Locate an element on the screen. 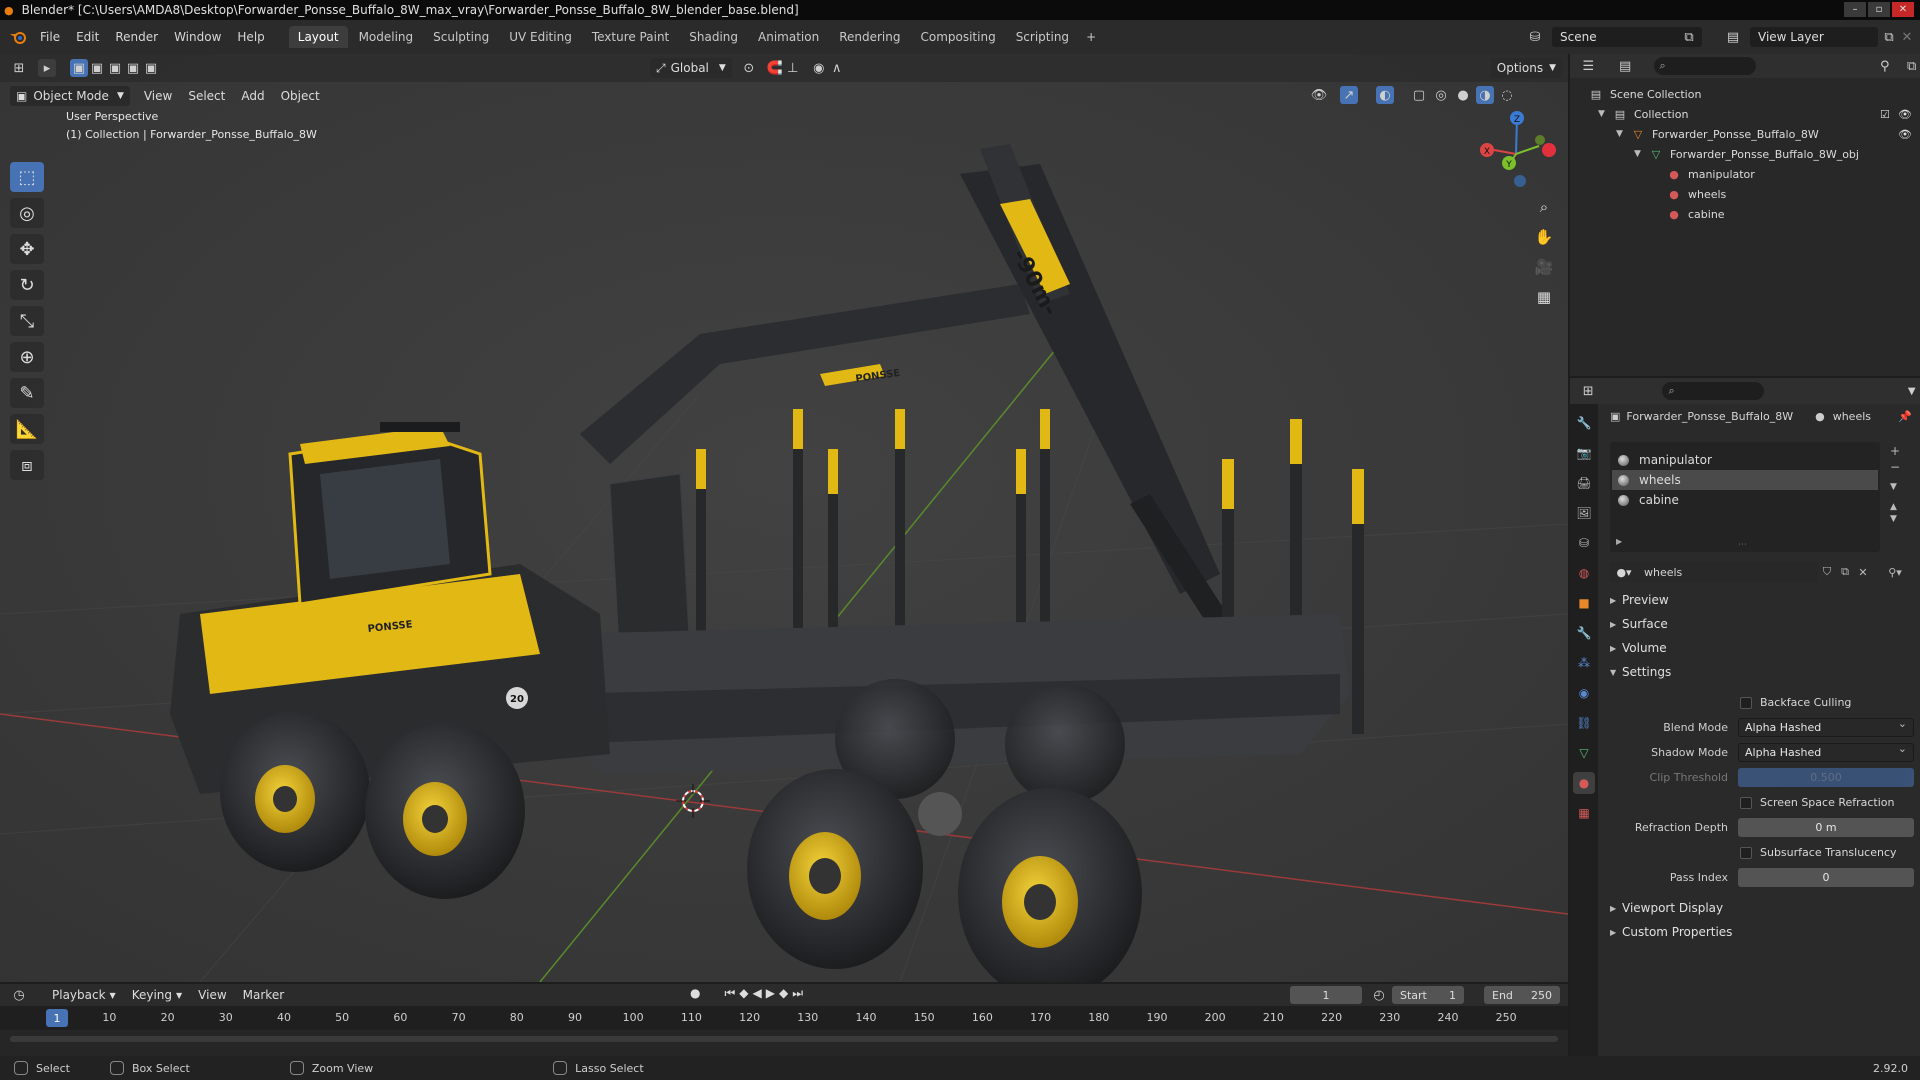 This screenshot has height=1080, width=1920. outliner-row-scene-collection: ▤ Scene Collection is located at coordinates (1745, 94).